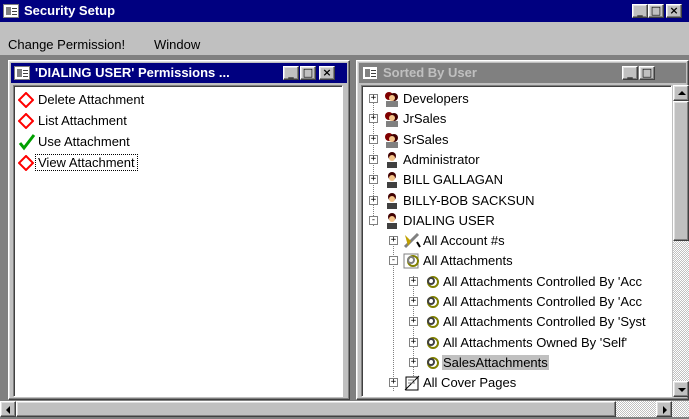 This screenshot has height=419, width=689. I want to click on up-arrow-icon, so click(682, 93).